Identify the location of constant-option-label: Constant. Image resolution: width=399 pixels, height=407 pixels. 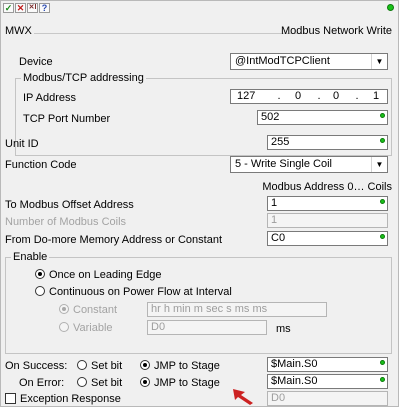
(95, 310).